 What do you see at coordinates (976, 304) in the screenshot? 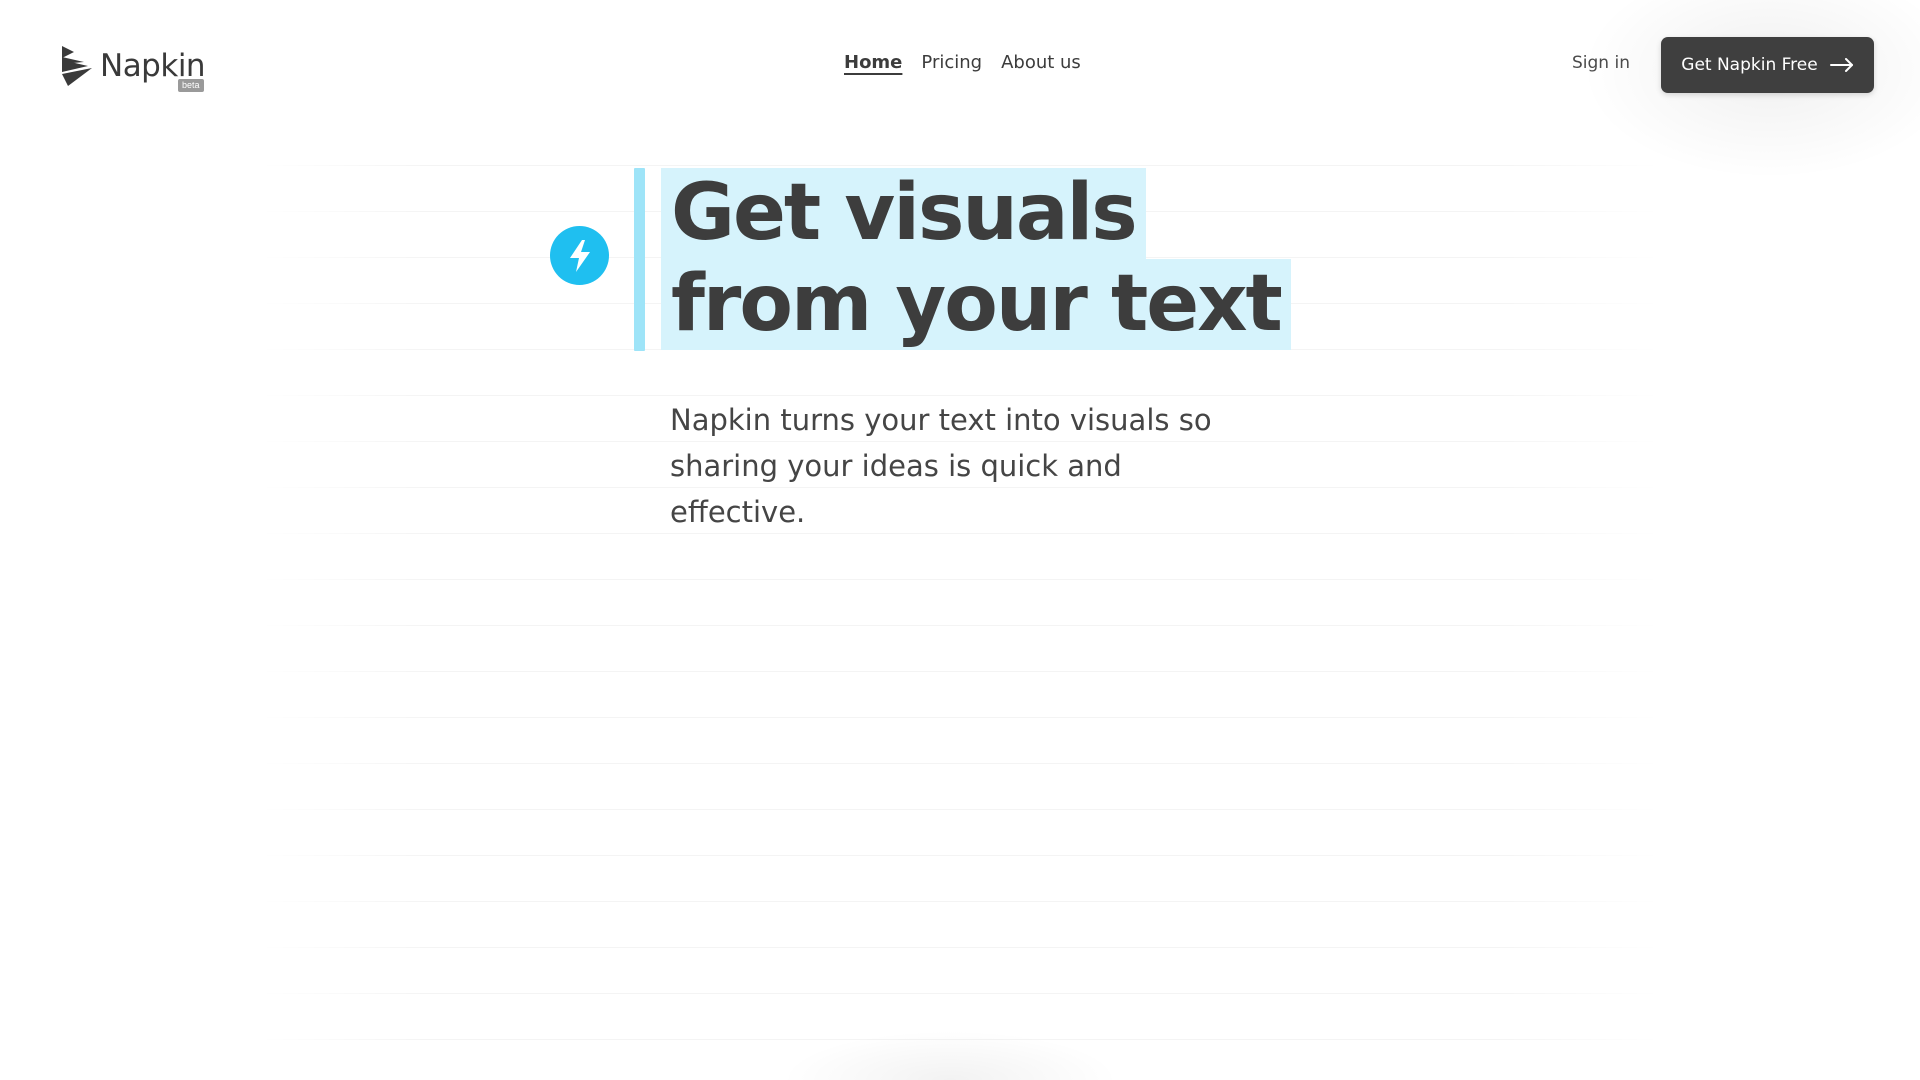
I see `hero-title-line-2: from your text` at bounding box center [976, 304].